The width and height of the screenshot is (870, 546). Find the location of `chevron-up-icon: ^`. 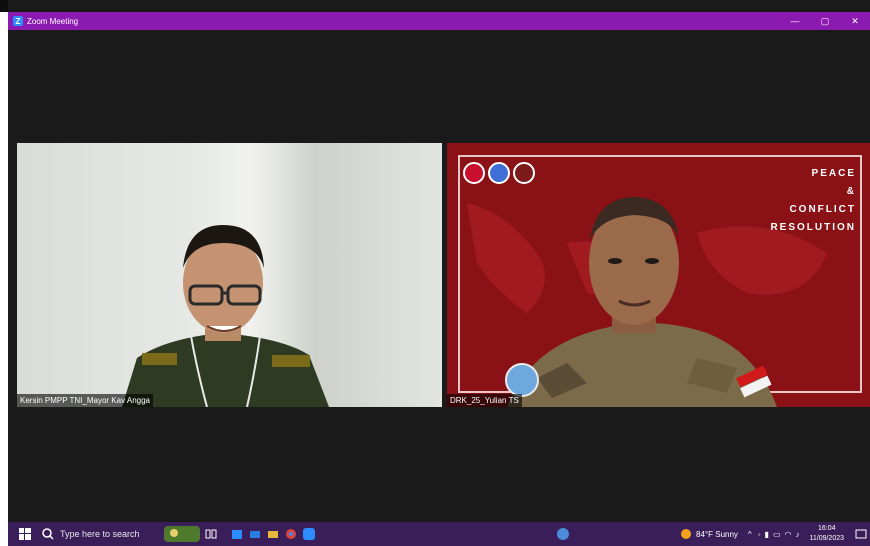

chevron-up-icon: ^ is located at coordinates (750, 534).